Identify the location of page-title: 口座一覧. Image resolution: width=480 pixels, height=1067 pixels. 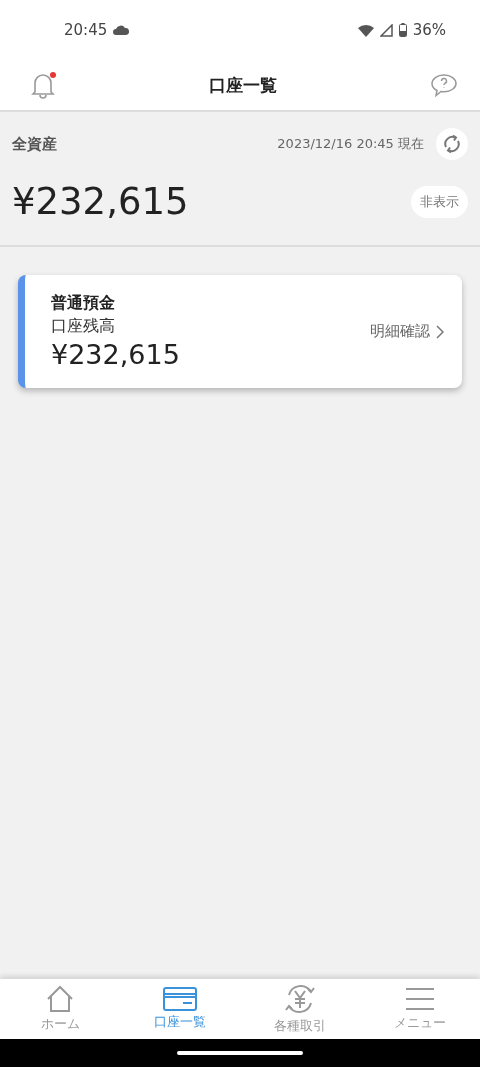
(243, 85).